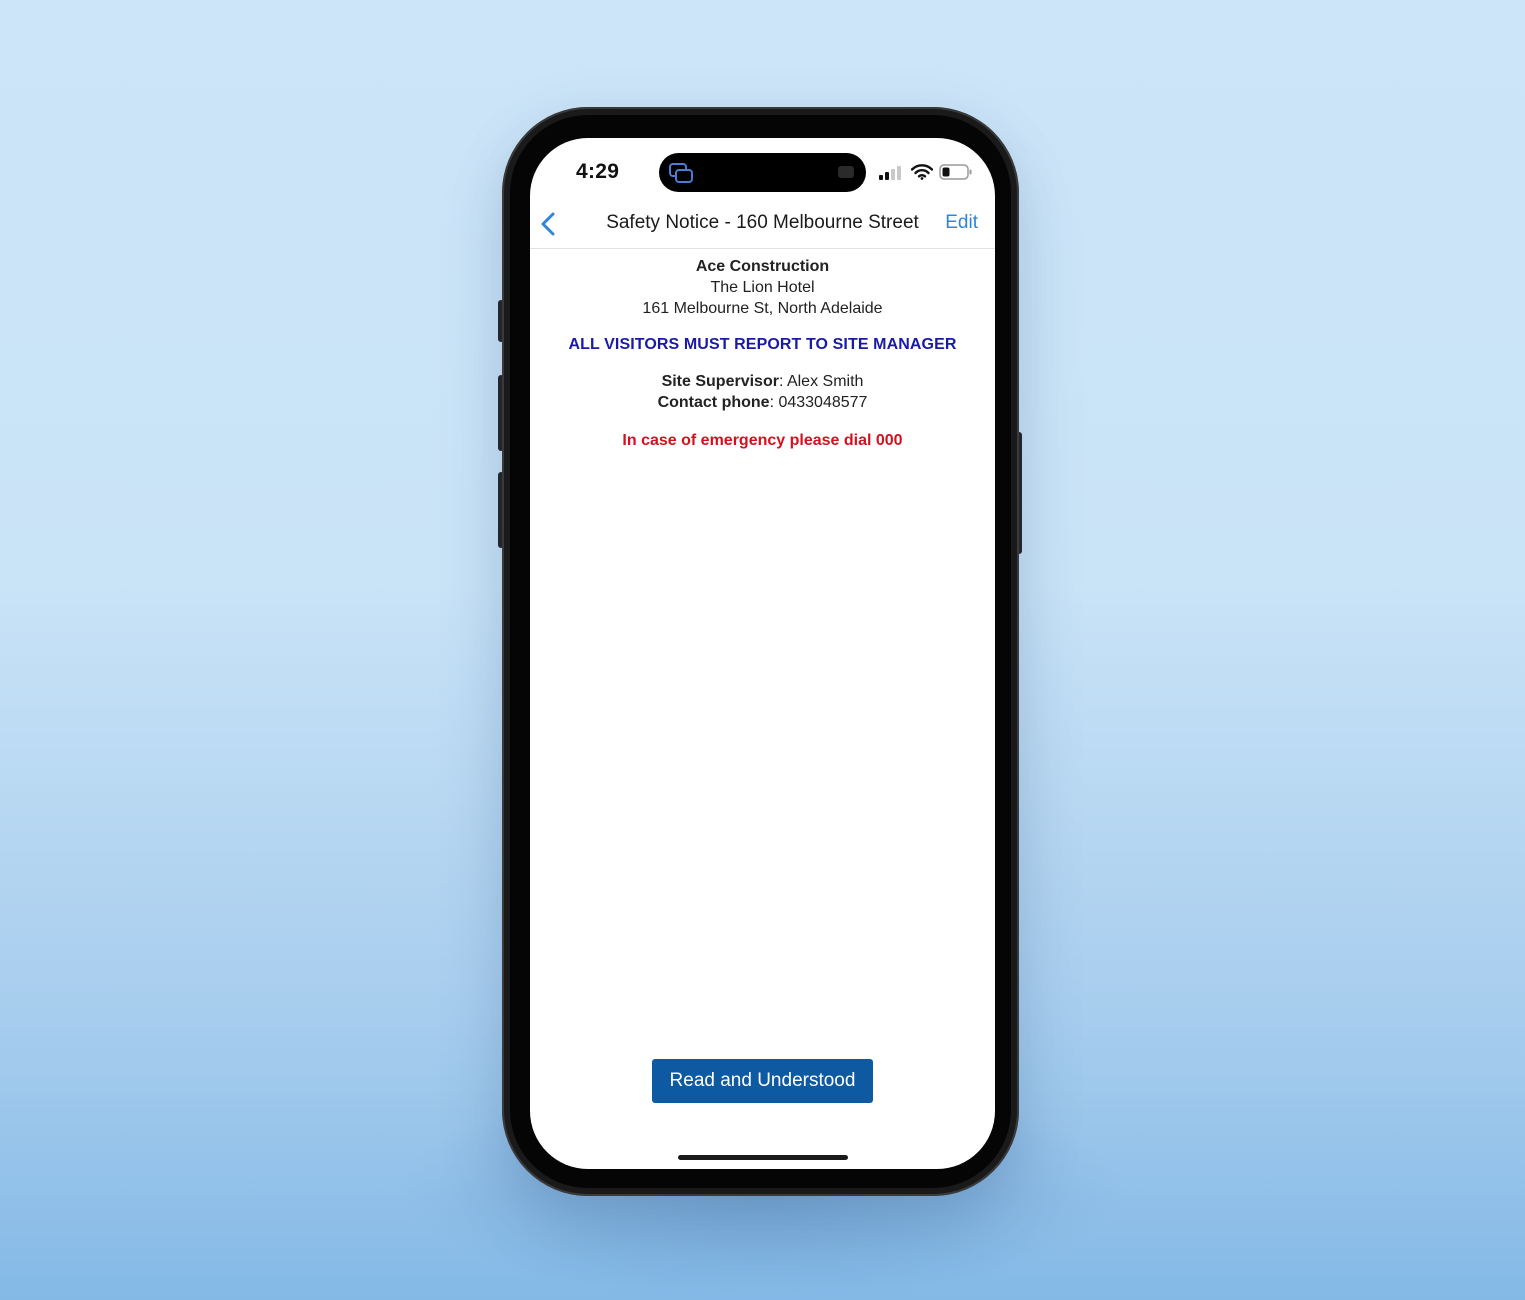 The height and width of the screenshot is (1300, 1525). I want to click on overlapping-windows-icon, so click(681, 173).